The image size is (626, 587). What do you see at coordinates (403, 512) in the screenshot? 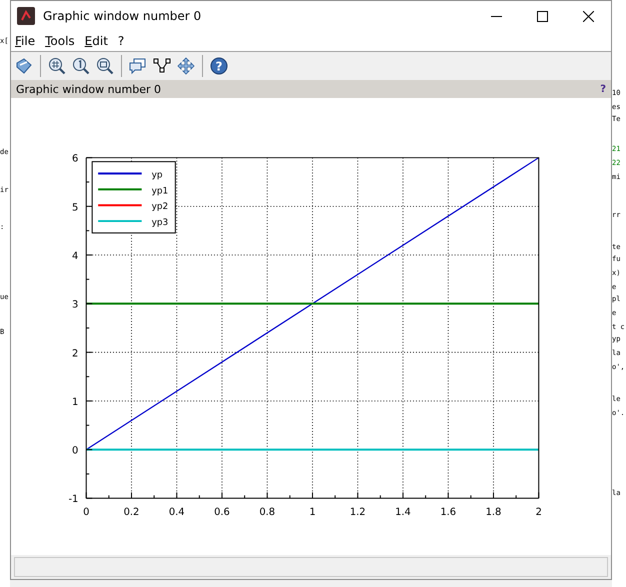
I see `x-tick-label: 1.4` at bounding box center [403, 512].